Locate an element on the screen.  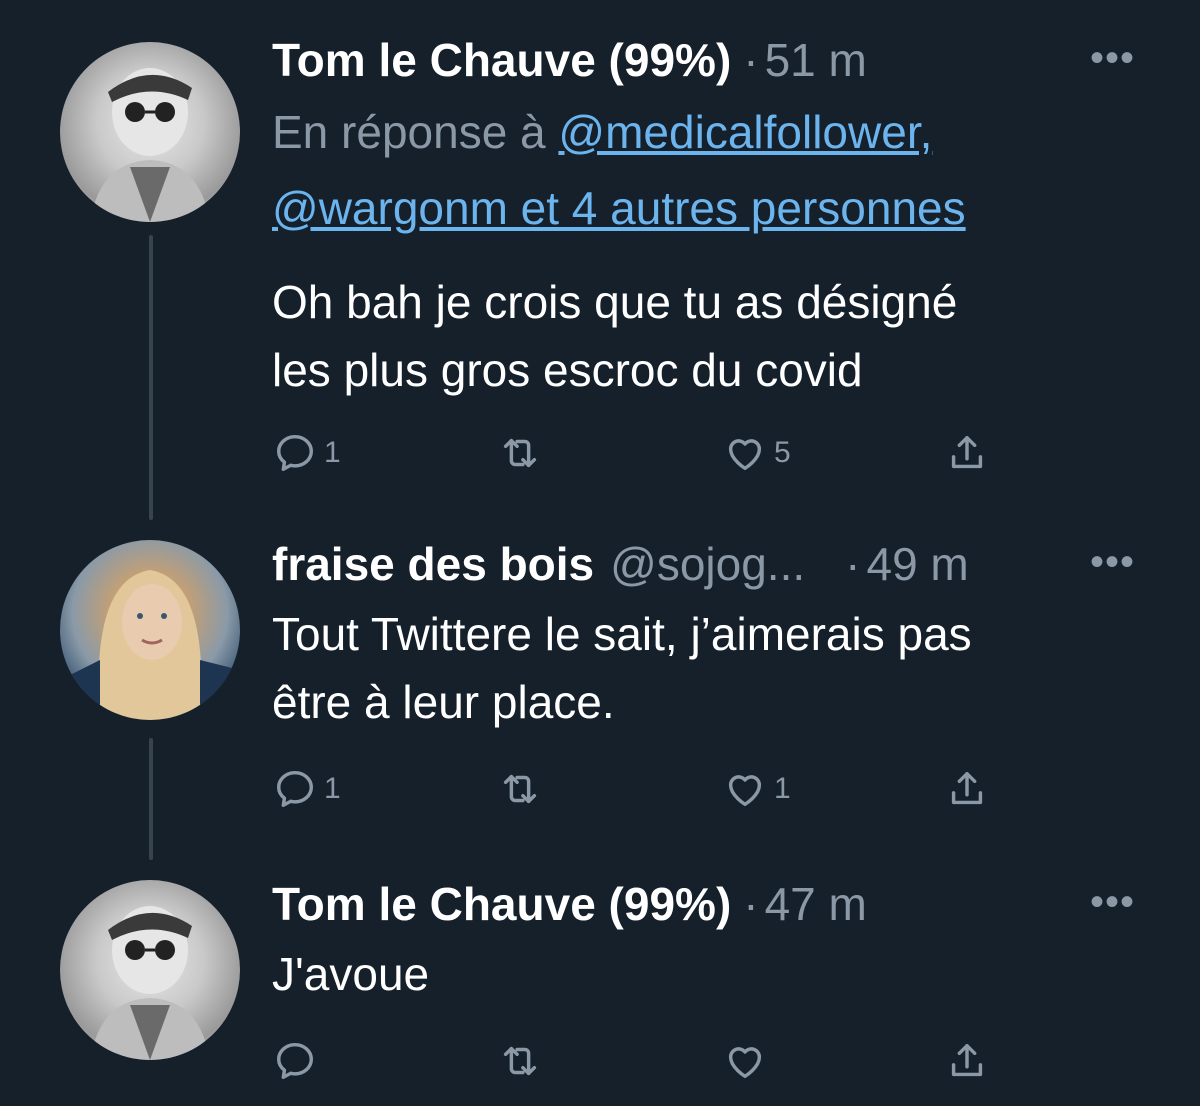
like-button is located at coordinates (748, 1061).